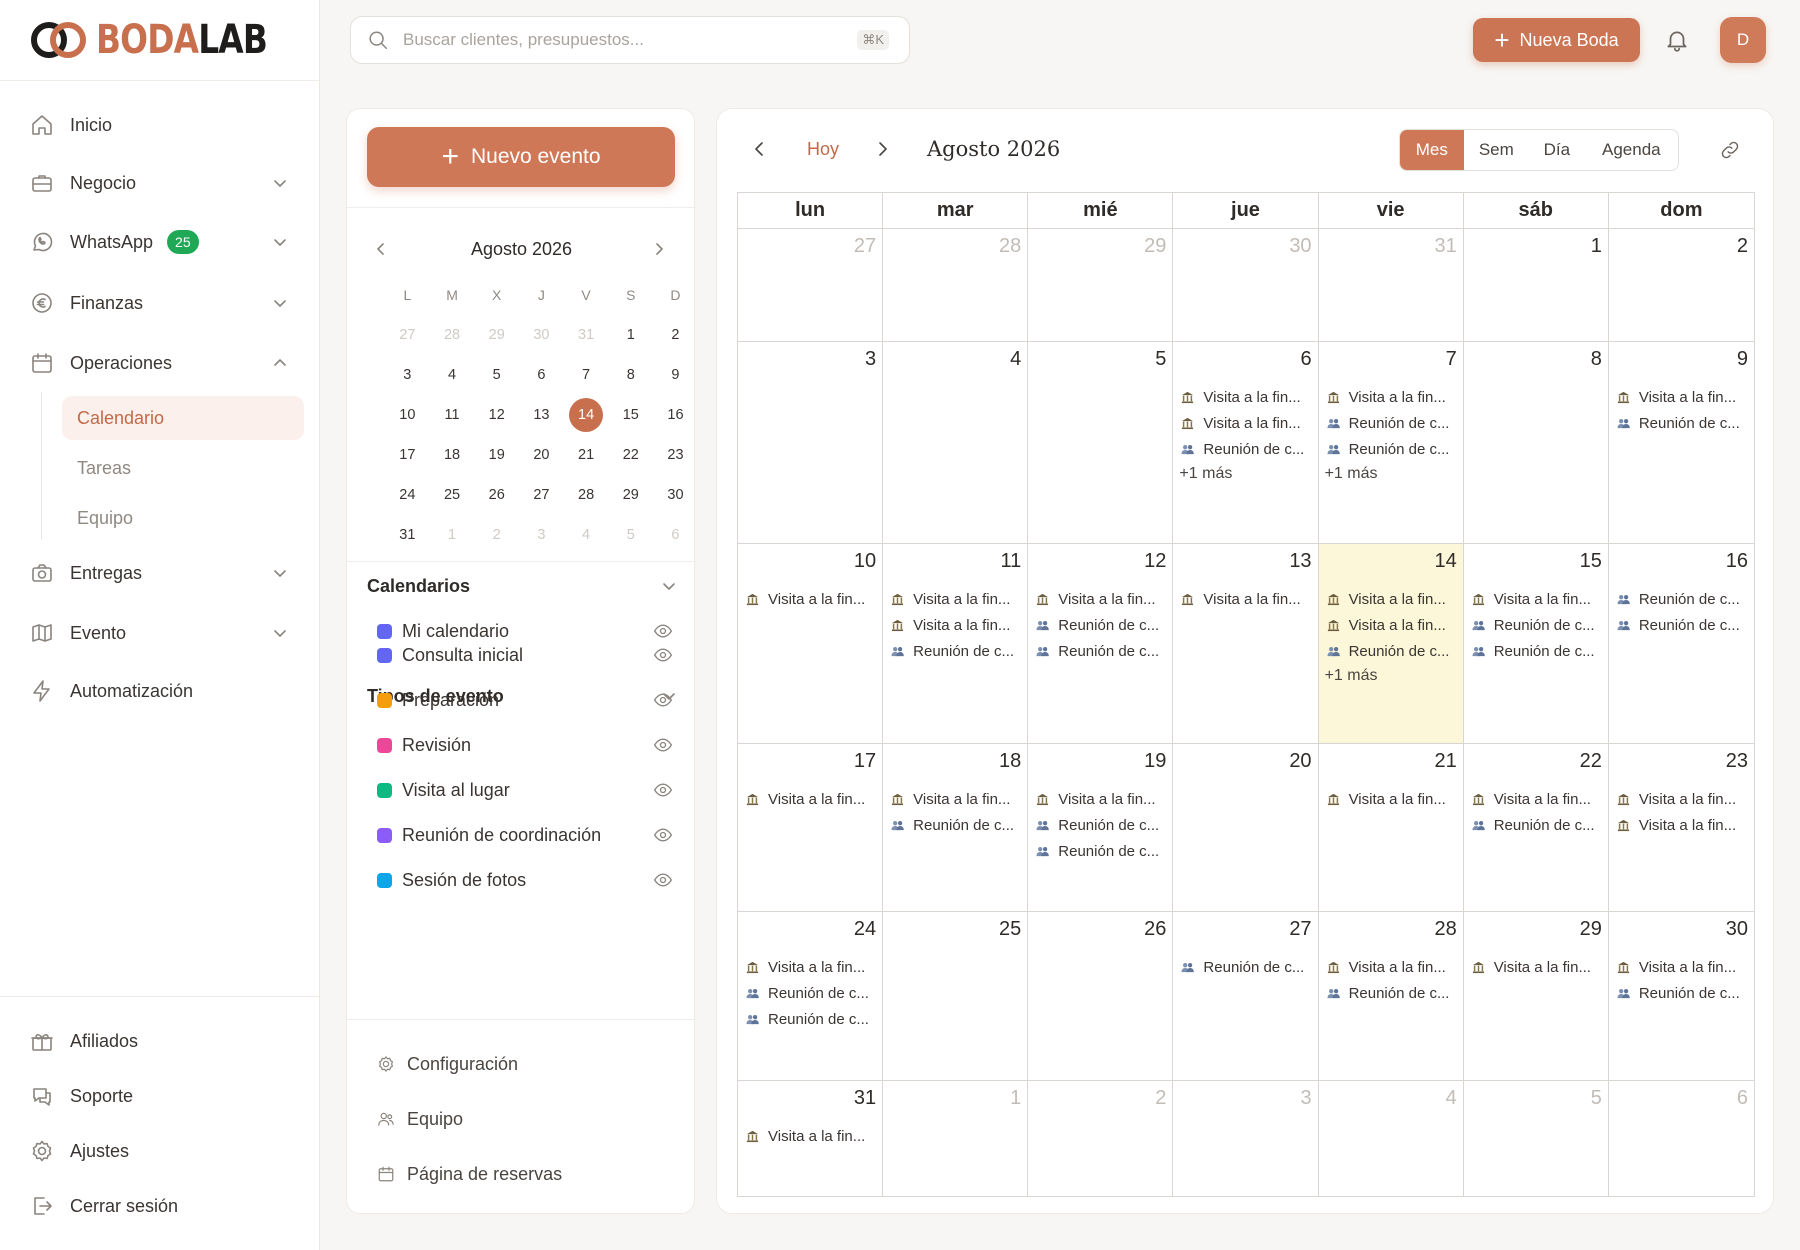  Describe the element at coordinates (527, 1064) in the screenshot. I see `settings-link: Configuración` at that location.